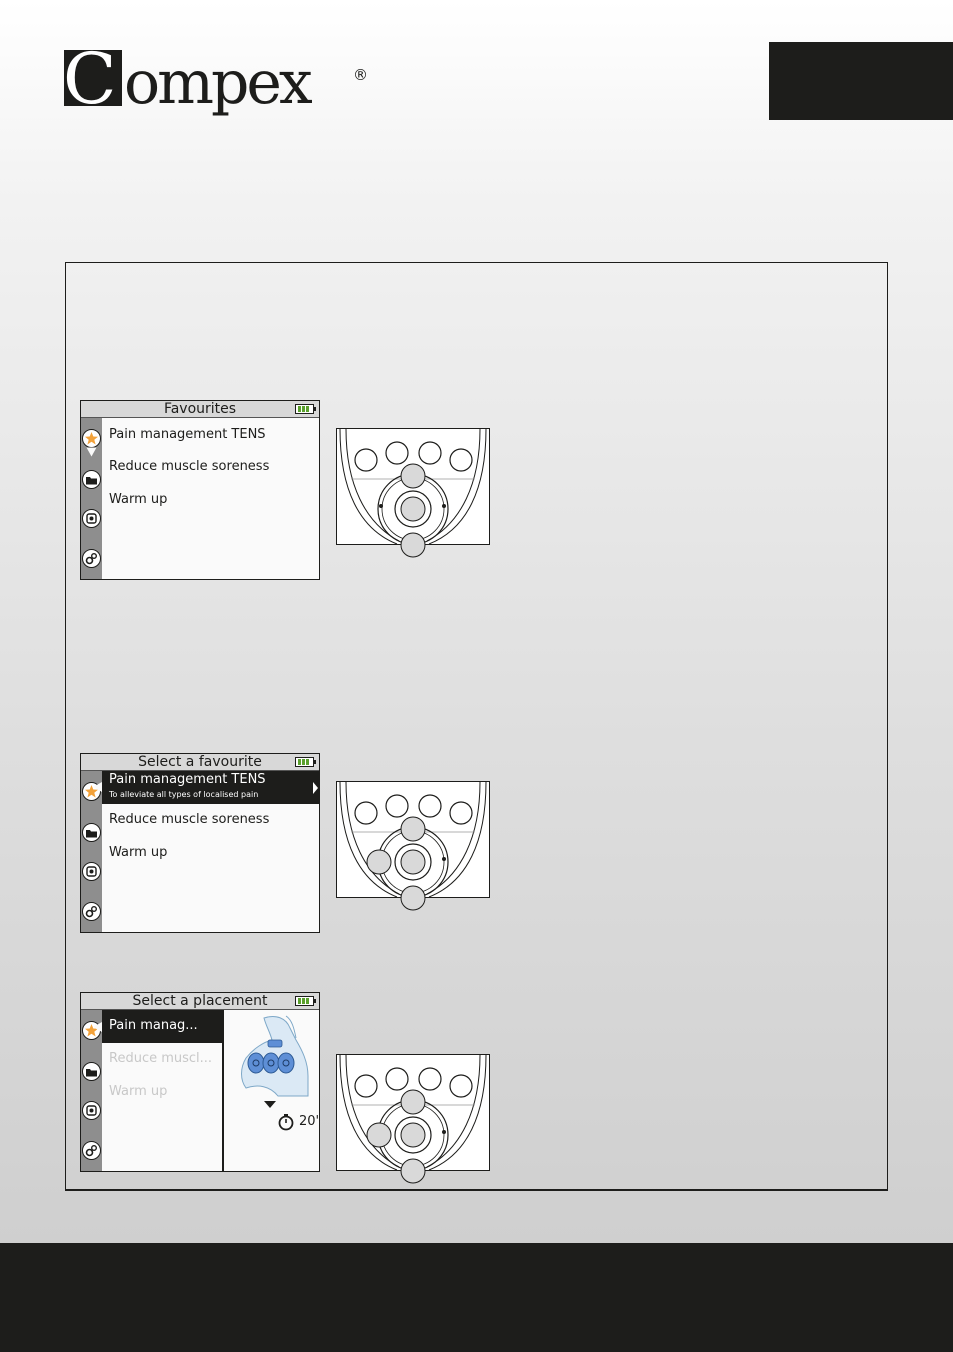 The height and width of the screenshot is (1352, 953). Describe the element at coordinates (476, 1190) in the screenshot. I see `frame-divider` at that location.